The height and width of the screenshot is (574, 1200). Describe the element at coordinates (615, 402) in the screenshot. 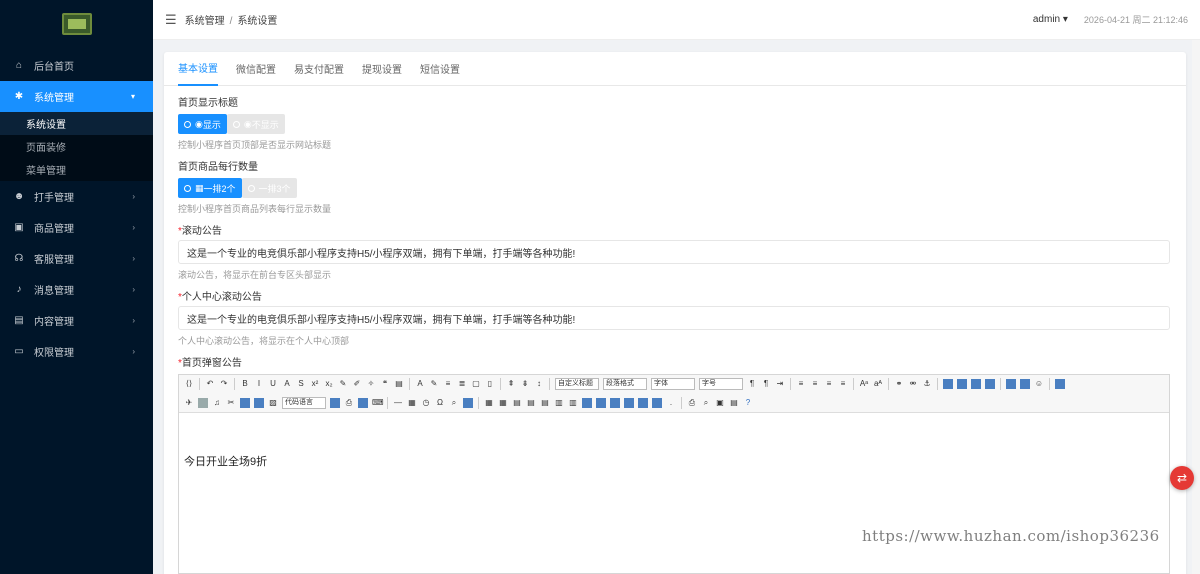

I see `merge-down-icon` at that location.